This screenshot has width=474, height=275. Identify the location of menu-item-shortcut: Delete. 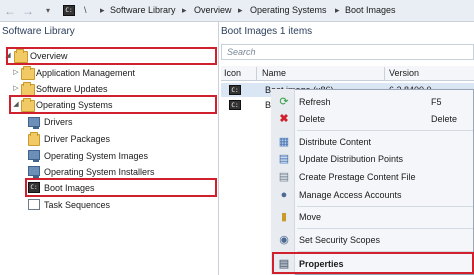
(444, 119).